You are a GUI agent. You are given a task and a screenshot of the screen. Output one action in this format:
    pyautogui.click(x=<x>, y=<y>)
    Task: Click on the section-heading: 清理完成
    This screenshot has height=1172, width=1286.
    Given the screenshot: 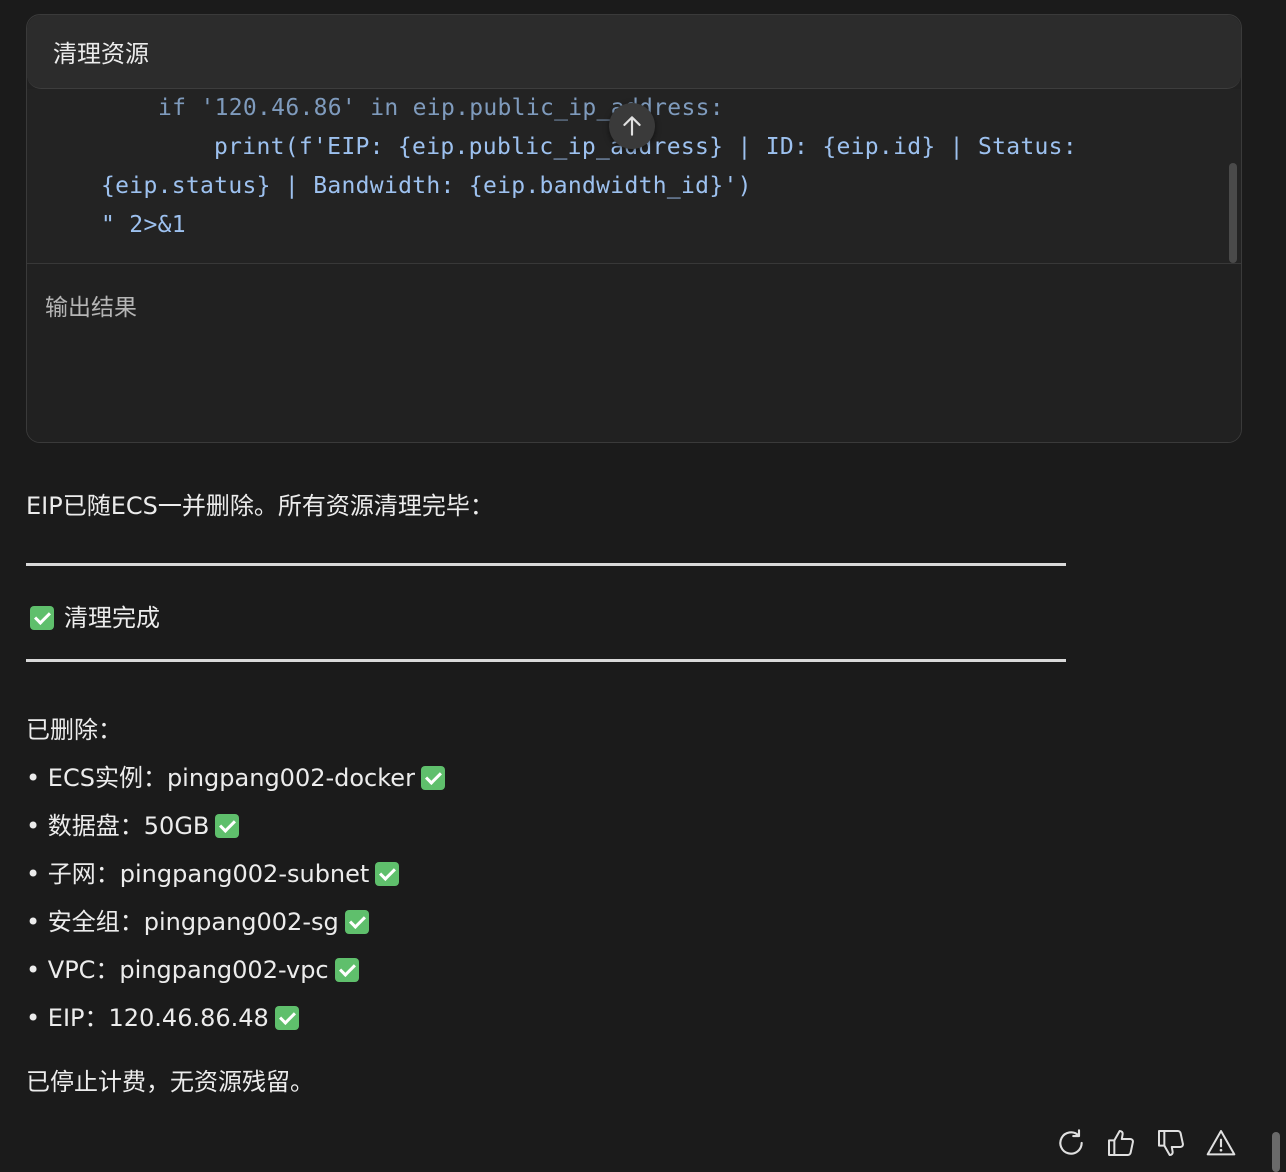 What is the action you would take?
    pyautogui.click(x=93, y=615)
    